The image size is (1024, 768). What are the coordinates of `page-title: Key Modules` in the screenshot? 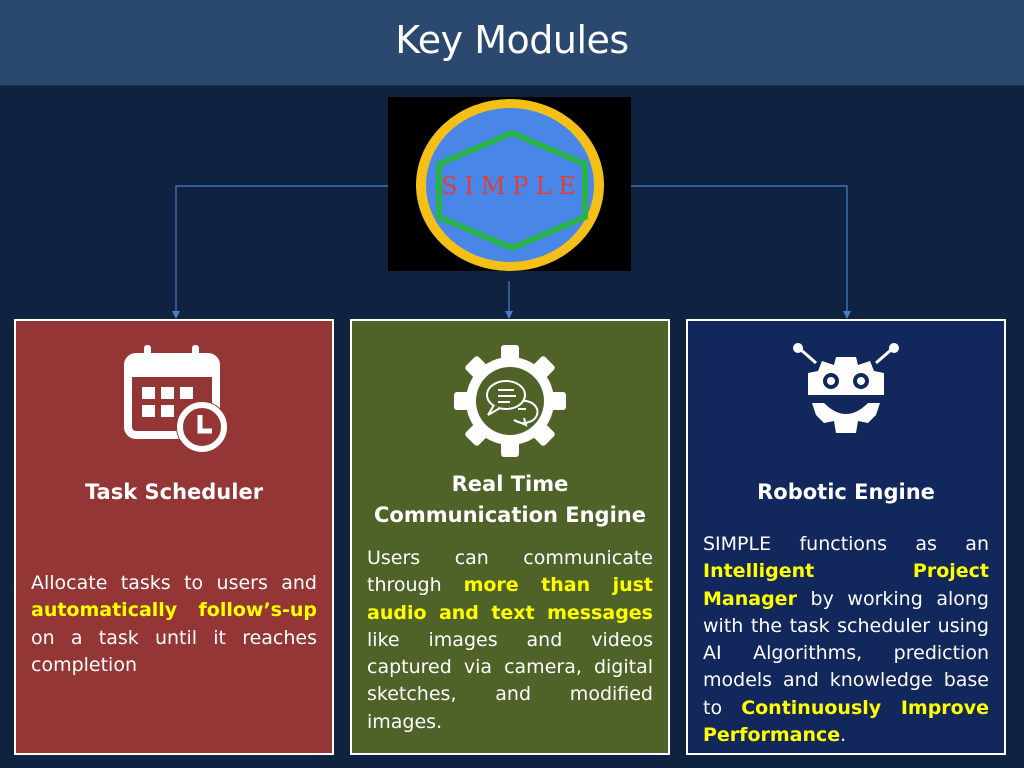 It's located at (512, 40).